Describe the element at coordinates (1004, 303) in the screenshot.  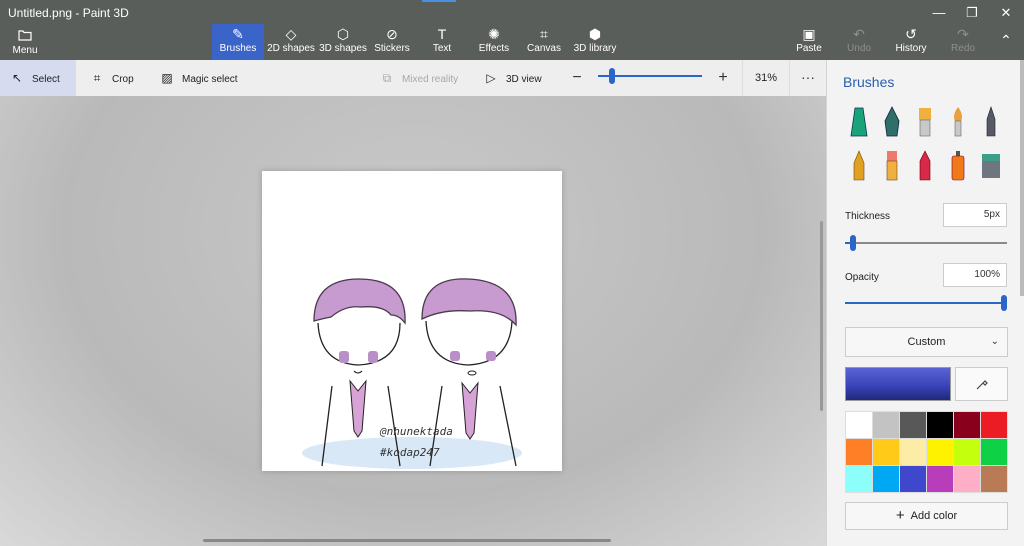
I see `opacity-slider-thumb` at that location.